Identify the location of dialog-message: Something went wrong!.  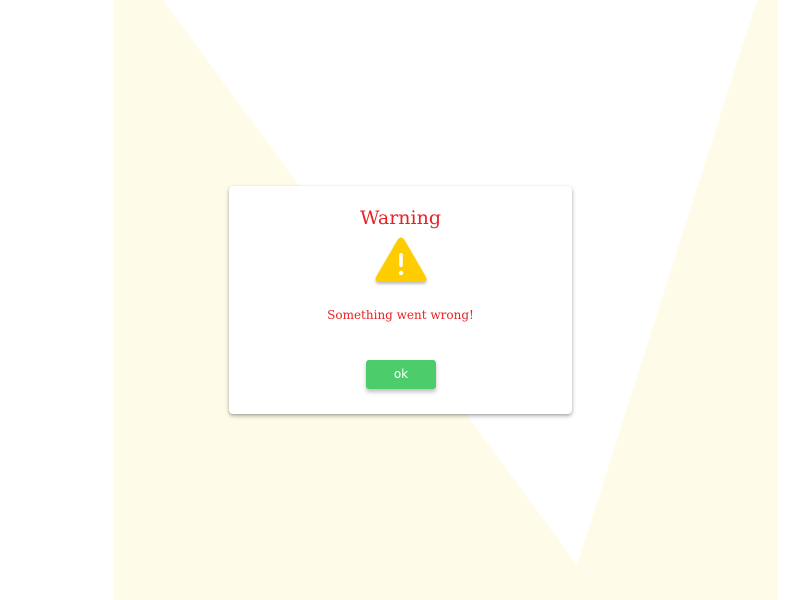
(400, 315).